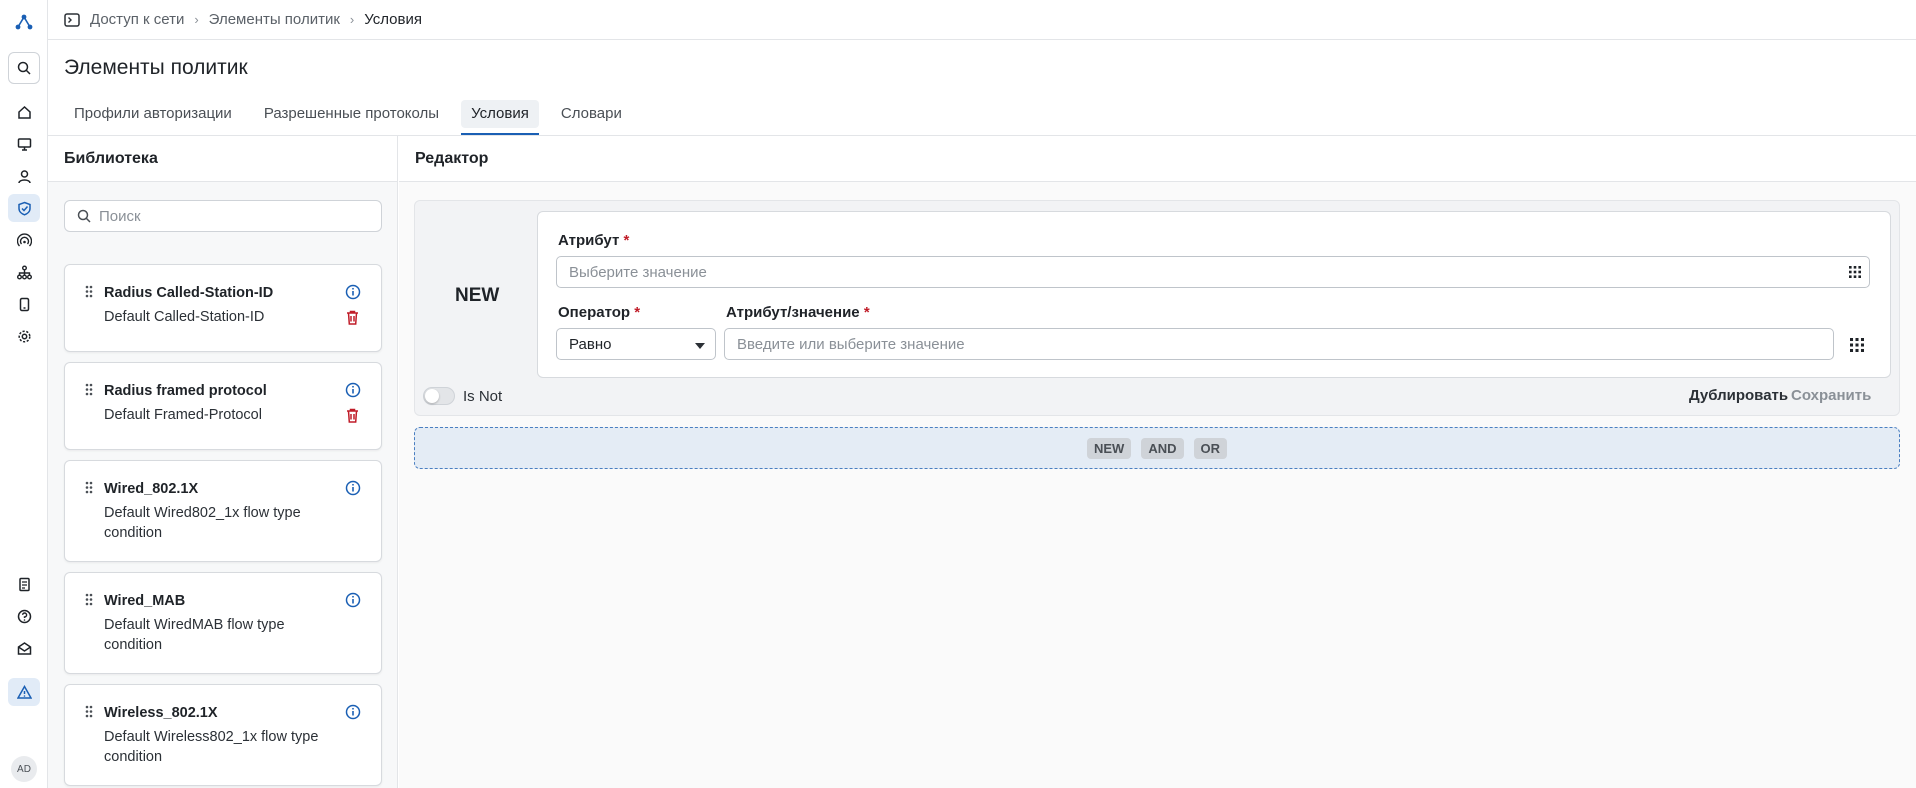 The height and width of the screenshot is (788, 1916). What do you see at coordinates (477, 295) in the screenshot?
I see `condition-block-label: NEW` at bounding box center [477, 295].